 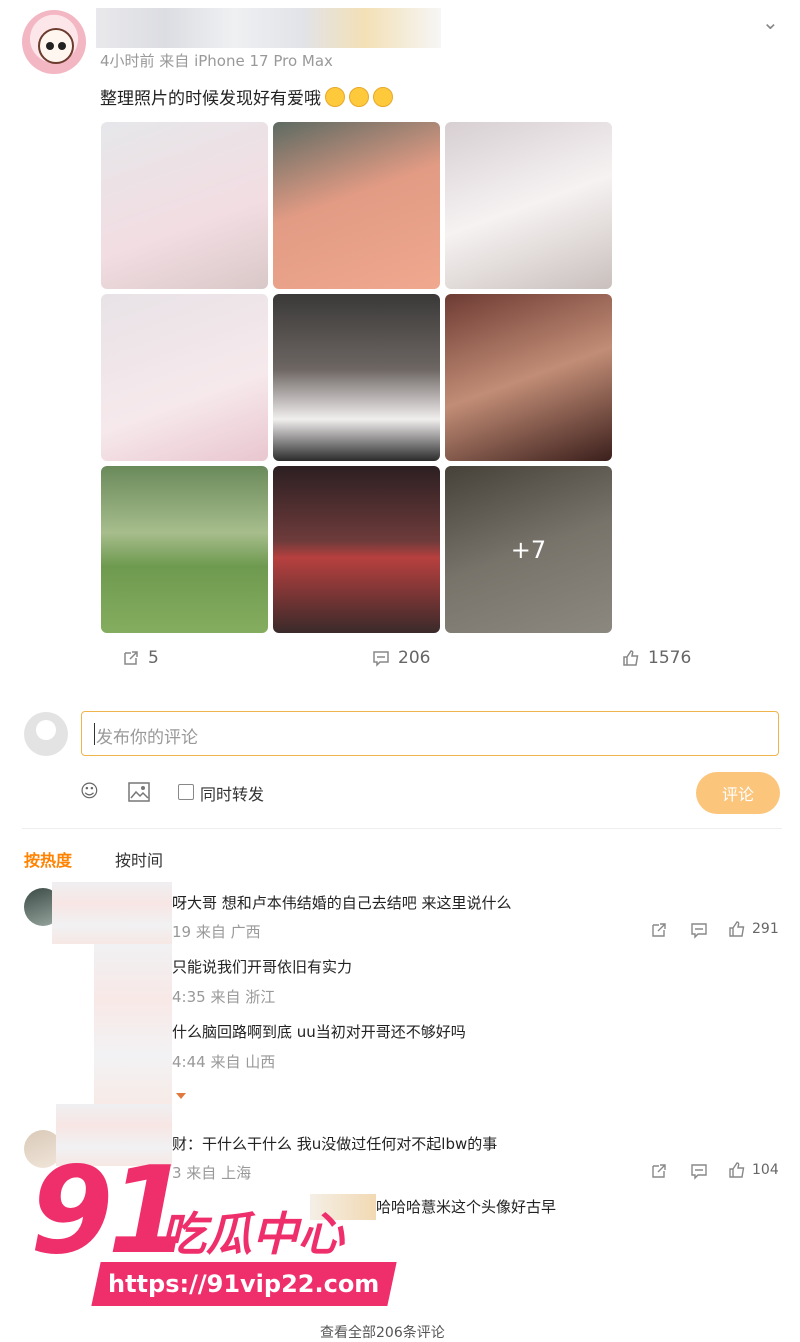 What do you see at coordinates (466, 1207) in the screenshot?
I see `reply-text: 哈哈哈薏米这个头像好古早` at bounding box center [466, 1207].